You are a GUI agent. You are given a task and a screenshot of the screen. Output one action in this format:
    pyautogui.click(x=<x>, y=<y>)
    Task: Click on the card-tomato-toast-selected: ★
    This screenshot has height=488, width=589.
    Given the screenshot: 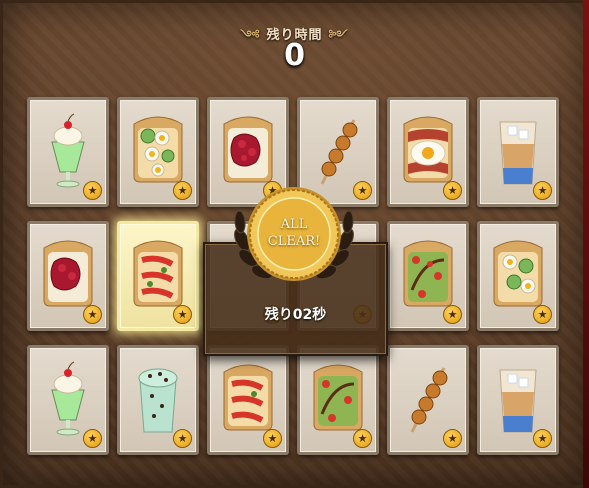 What is the action you would take?
    pyautogui.click(x=158, y=276)
    